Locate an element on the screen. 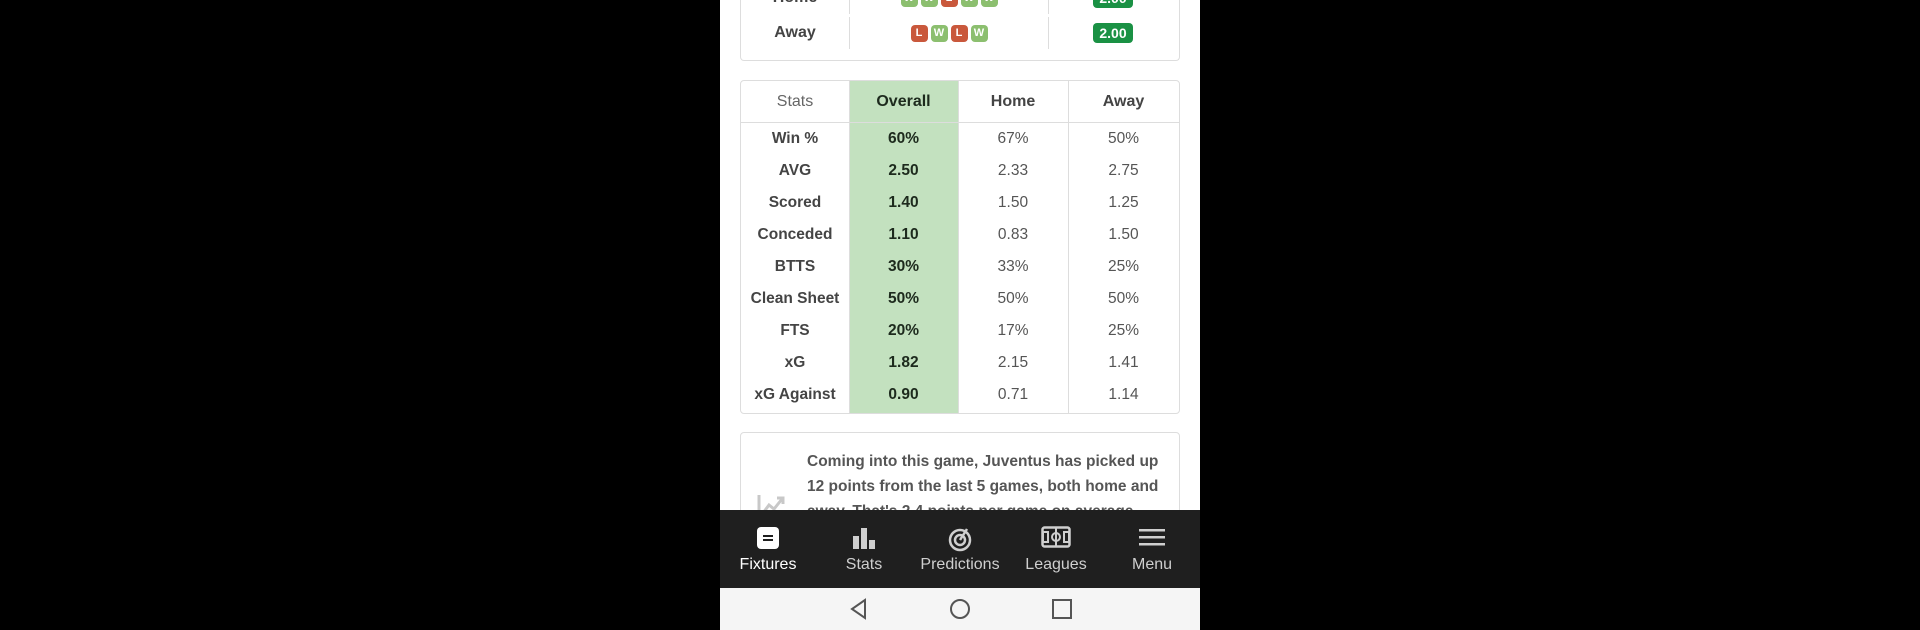  stat-away: 1.41 is located at coordinates (1123, 362).